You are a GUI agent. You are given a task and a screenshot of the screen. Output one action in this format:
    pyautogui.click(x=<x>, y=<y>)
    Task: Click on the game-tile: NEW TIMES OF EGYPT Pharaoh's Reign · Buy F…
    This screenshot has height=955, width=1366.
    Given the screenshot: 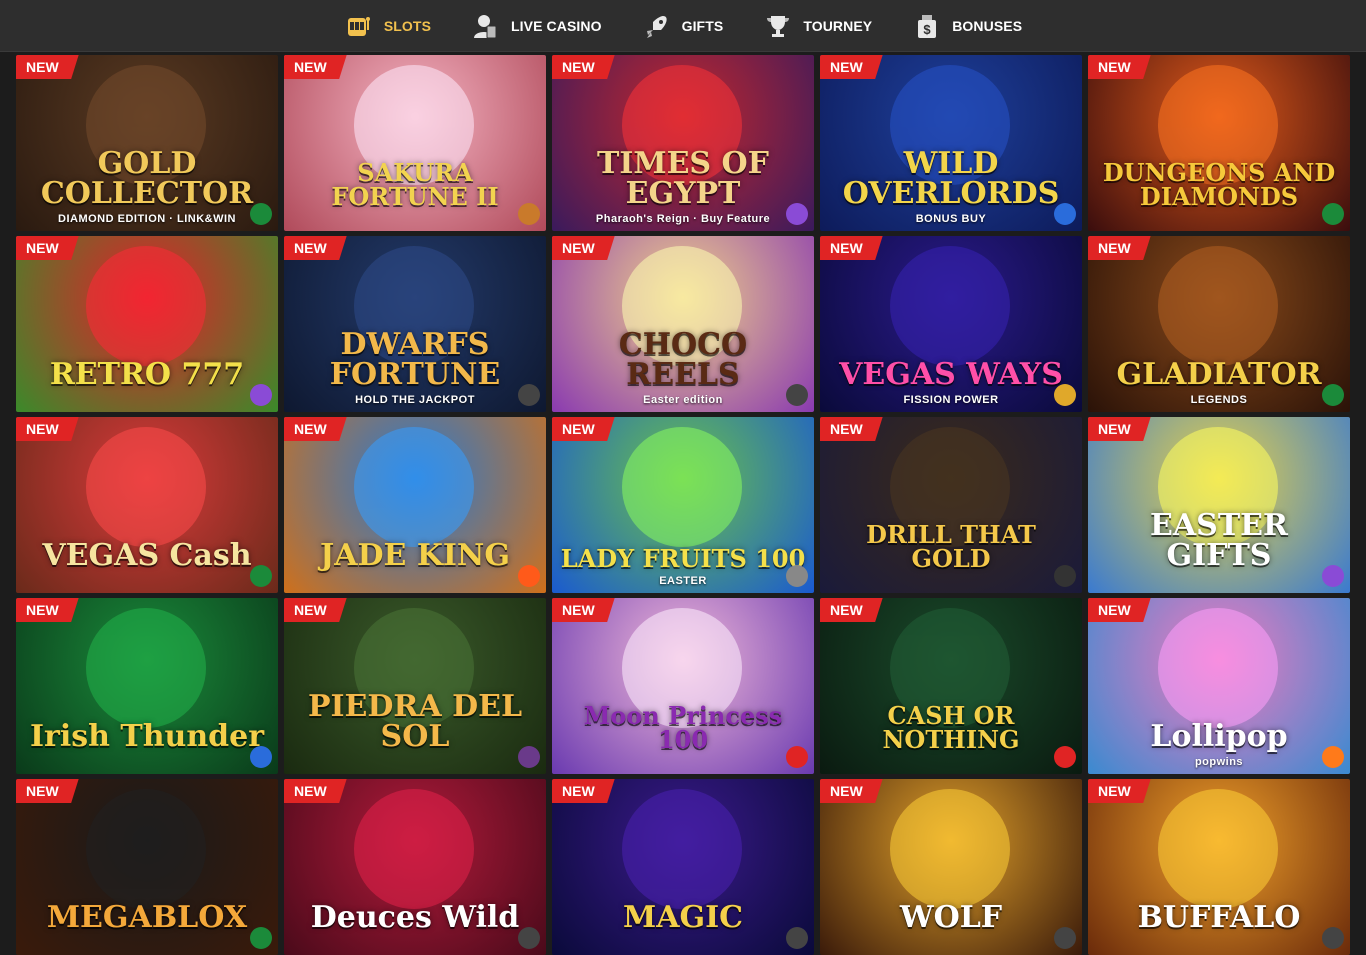 What is the action you would take?
    pyautogui.click(x=683, y=143)
    